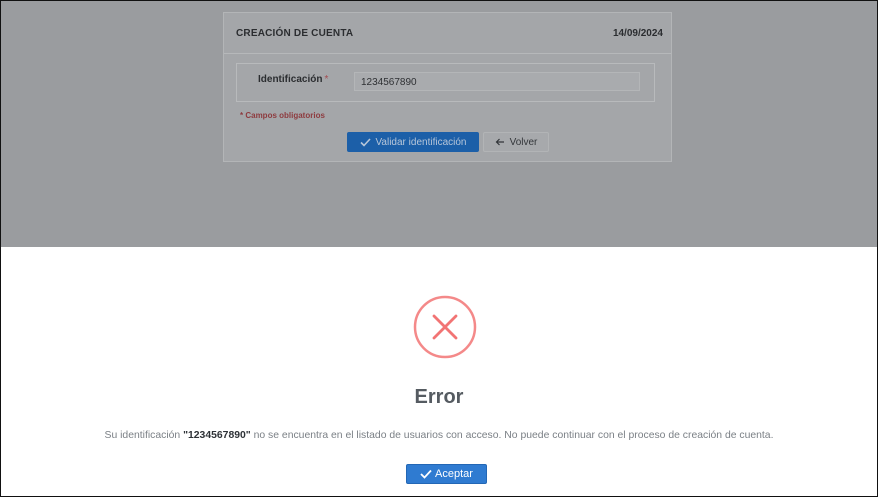  Describe the element at coordinates (144, 435) in the screenshot. I see `error-message-prefix: Su identificación` at that location.